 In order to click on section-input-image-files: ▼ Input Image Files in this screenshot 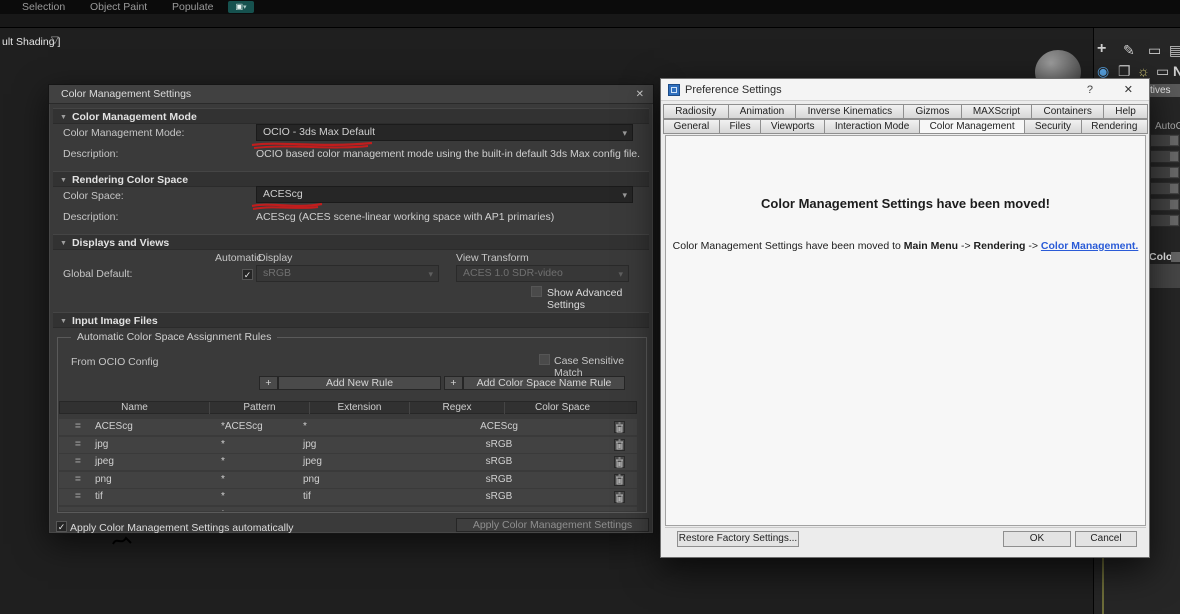, I will do `click(351, 320)`.